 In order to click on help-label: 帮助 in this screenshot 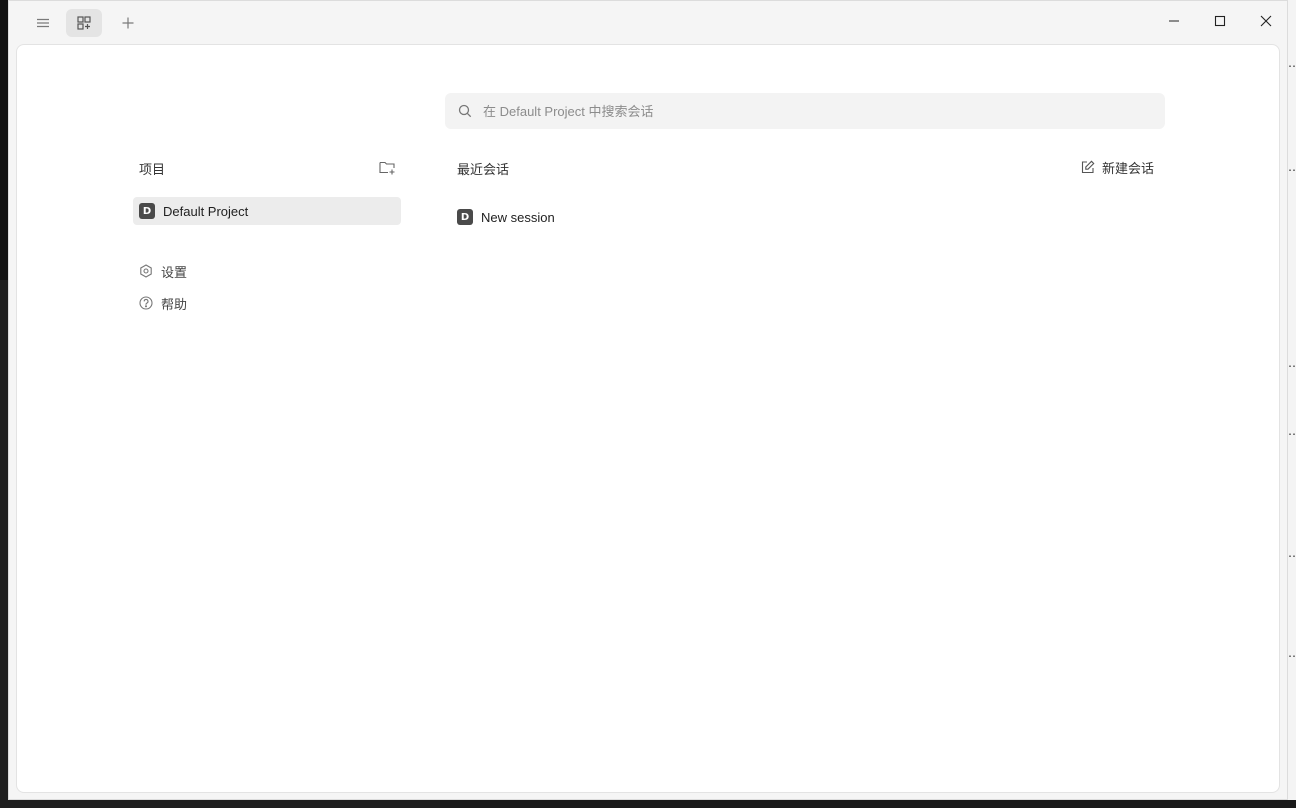, I will do `click(174, 304)`.